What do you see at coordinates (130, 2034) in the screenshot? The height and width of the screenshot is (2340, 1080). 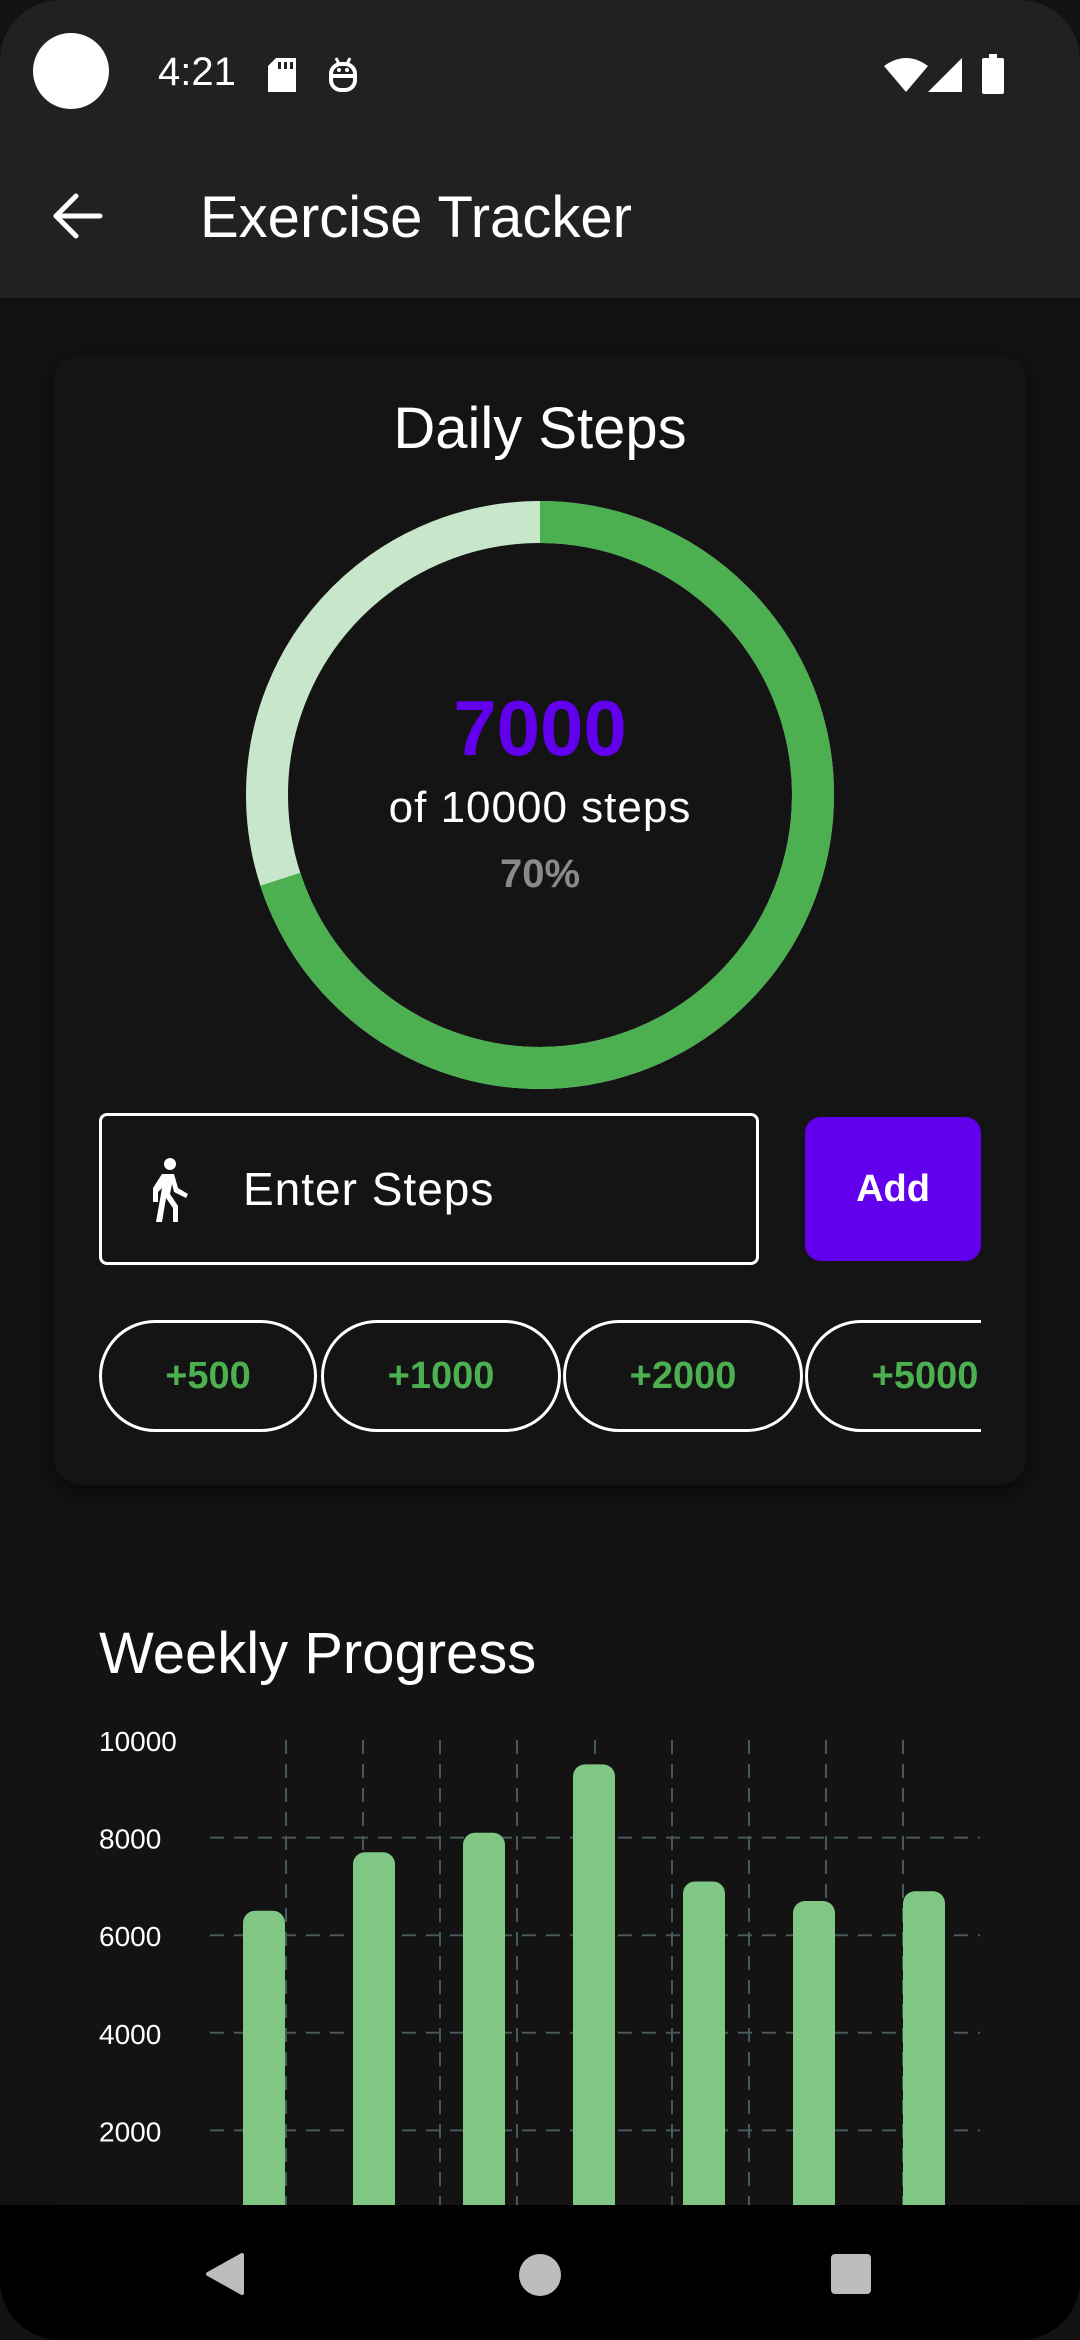 I see `y-tick-label: 4000` at bounding box center [130, 2034].